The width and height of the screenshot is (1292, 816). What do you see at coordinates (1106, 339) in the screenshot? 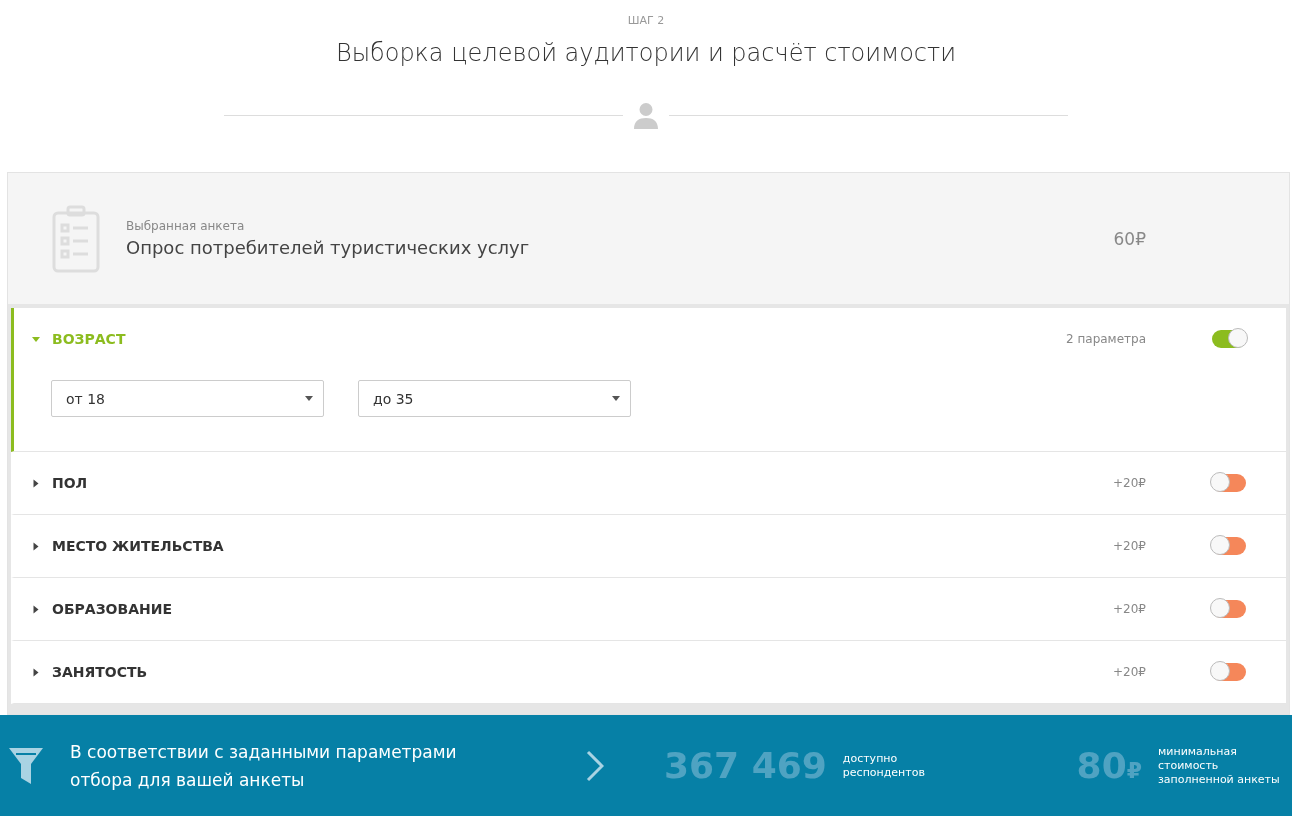
I see `filter-note: 2 параметра` at bounding box center [1106, 339].